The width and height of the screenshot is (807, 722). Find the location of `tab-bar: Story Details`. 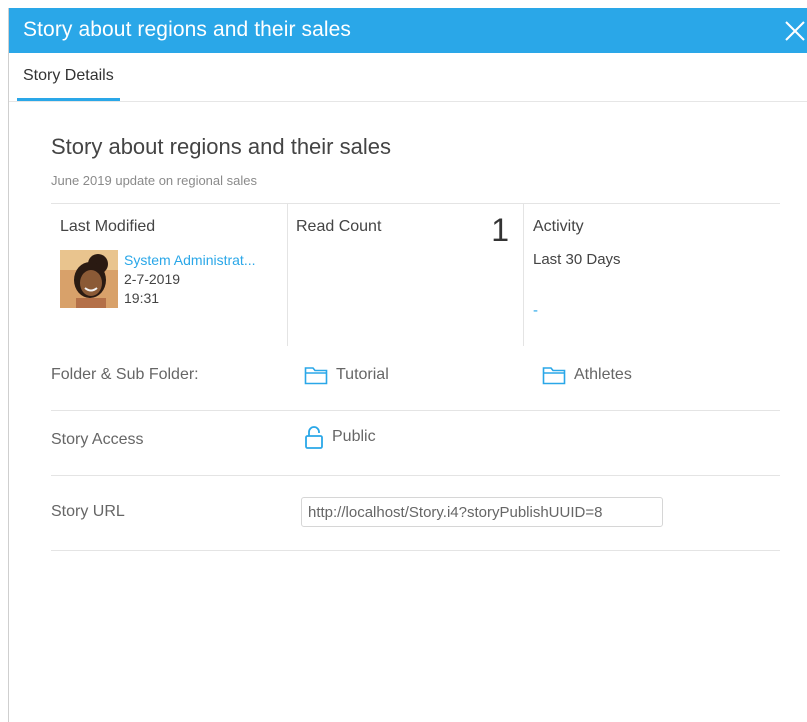

tab-bar: Story Details is located at coordinates (408, 77).